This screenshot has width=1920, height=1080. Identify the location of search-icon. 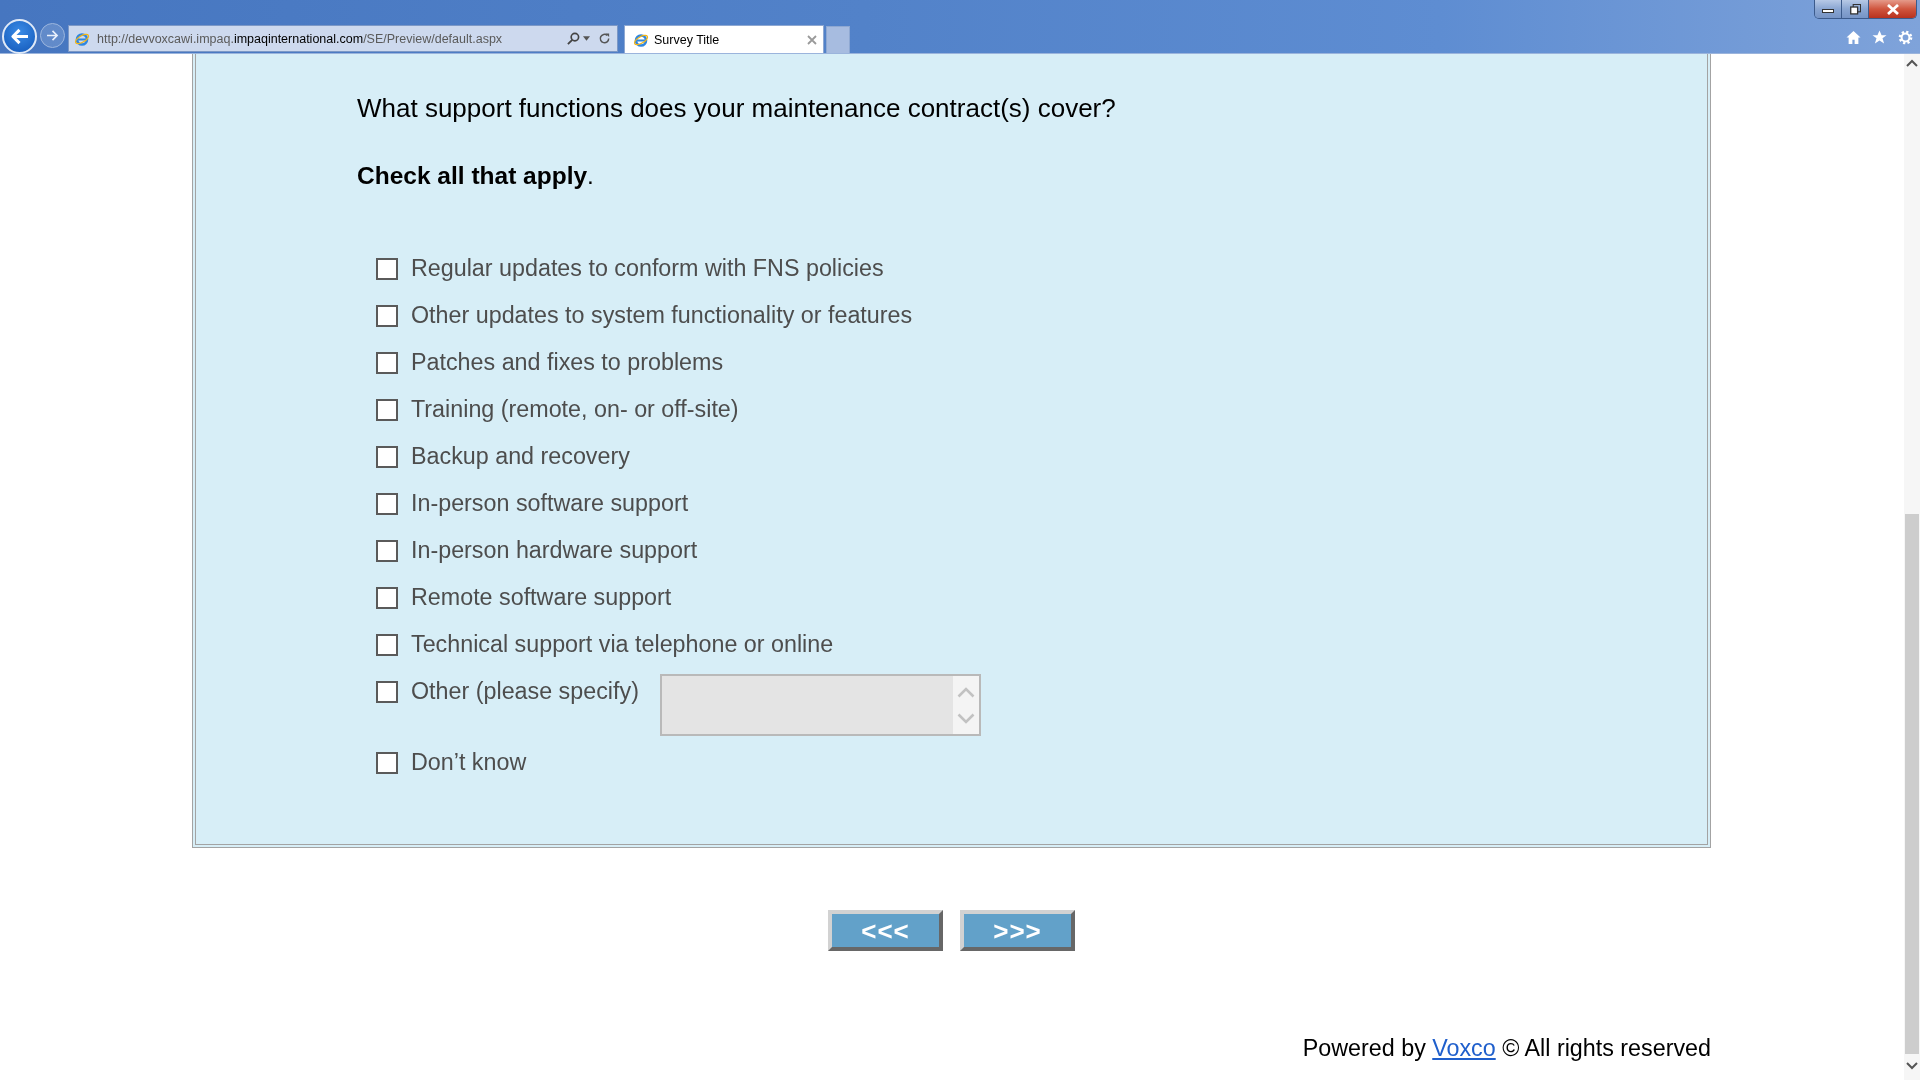
(573, 38).